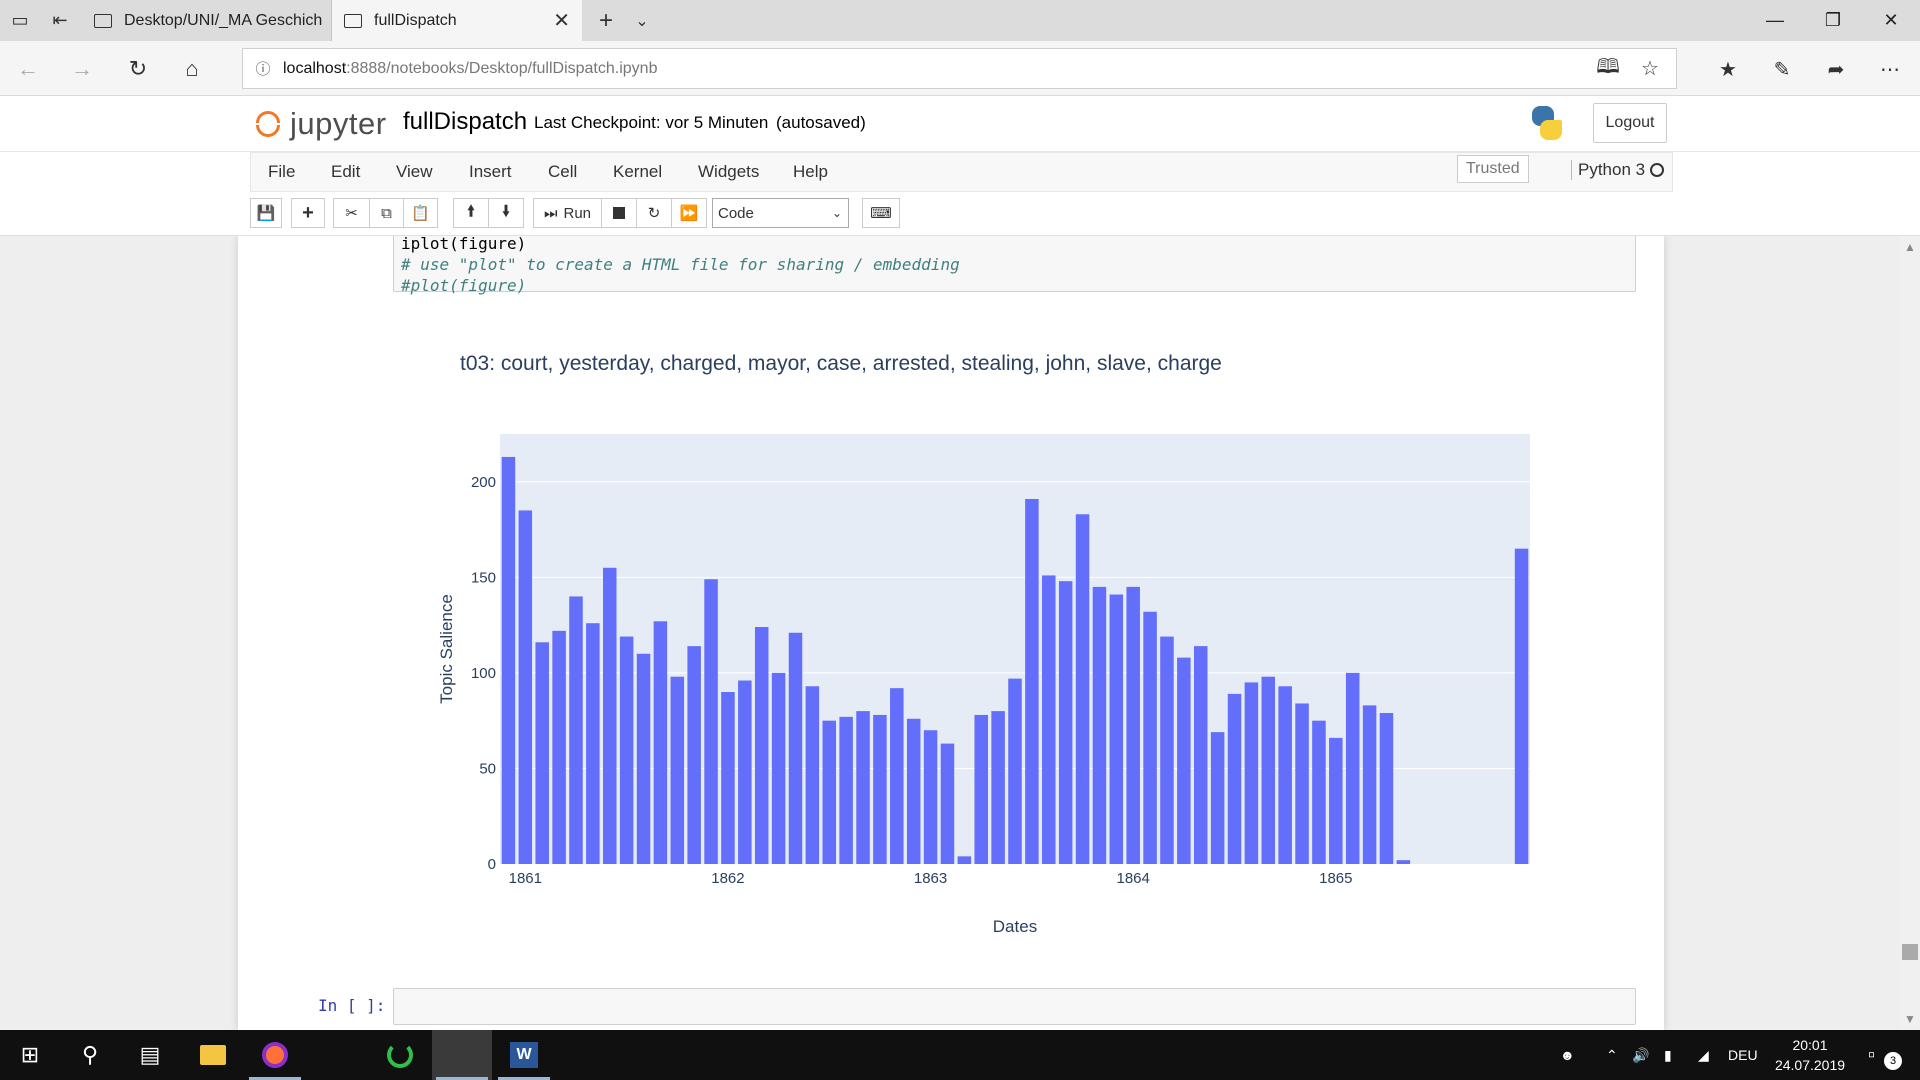 The height and width of the screenshot is (1080, 1920). I want to click on new-tab-button: +, so click(606, 20).